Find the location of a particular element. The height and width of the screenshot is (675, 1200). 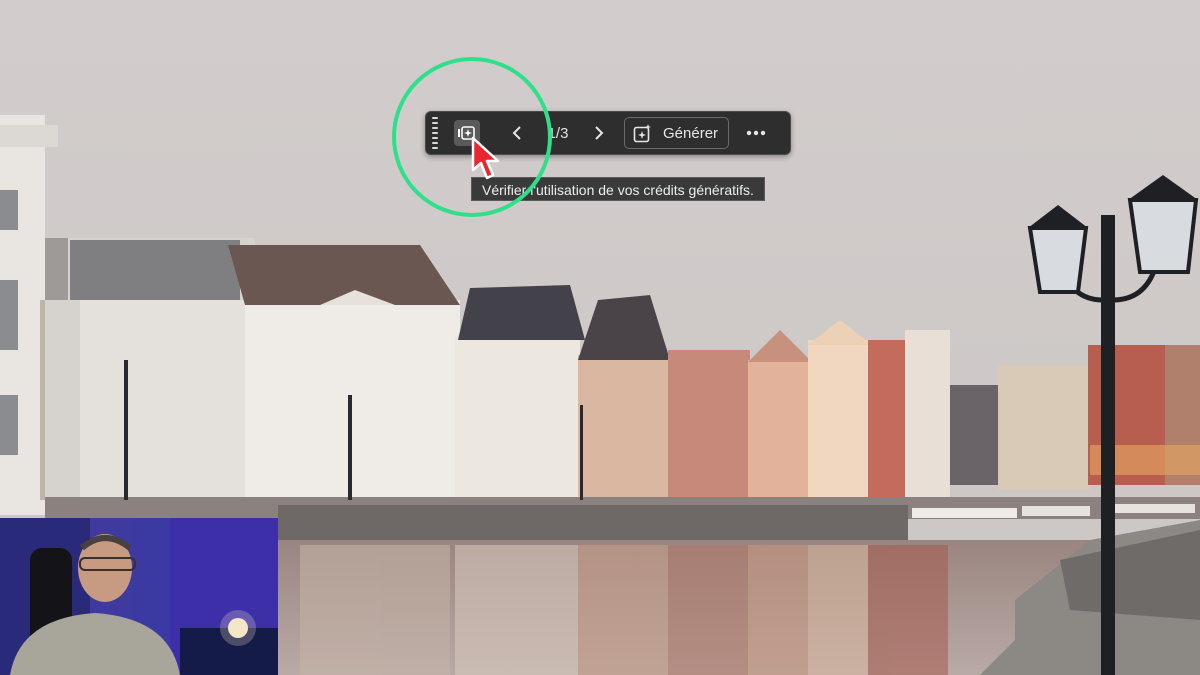

generative-credits-icon is located at coordinates (466, 133).